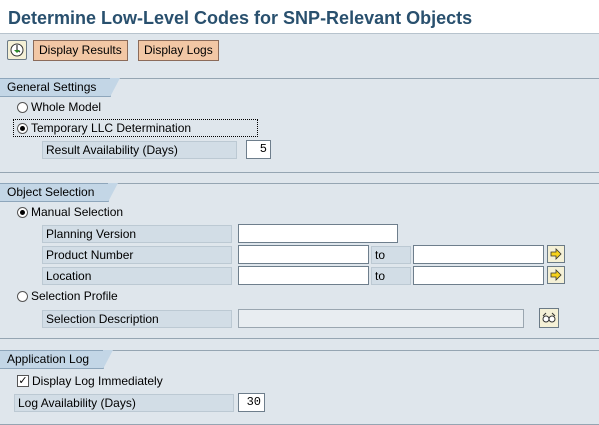 This screenshot has width=599, height=425. I want to click on profile-select-button, so click(549, 318).